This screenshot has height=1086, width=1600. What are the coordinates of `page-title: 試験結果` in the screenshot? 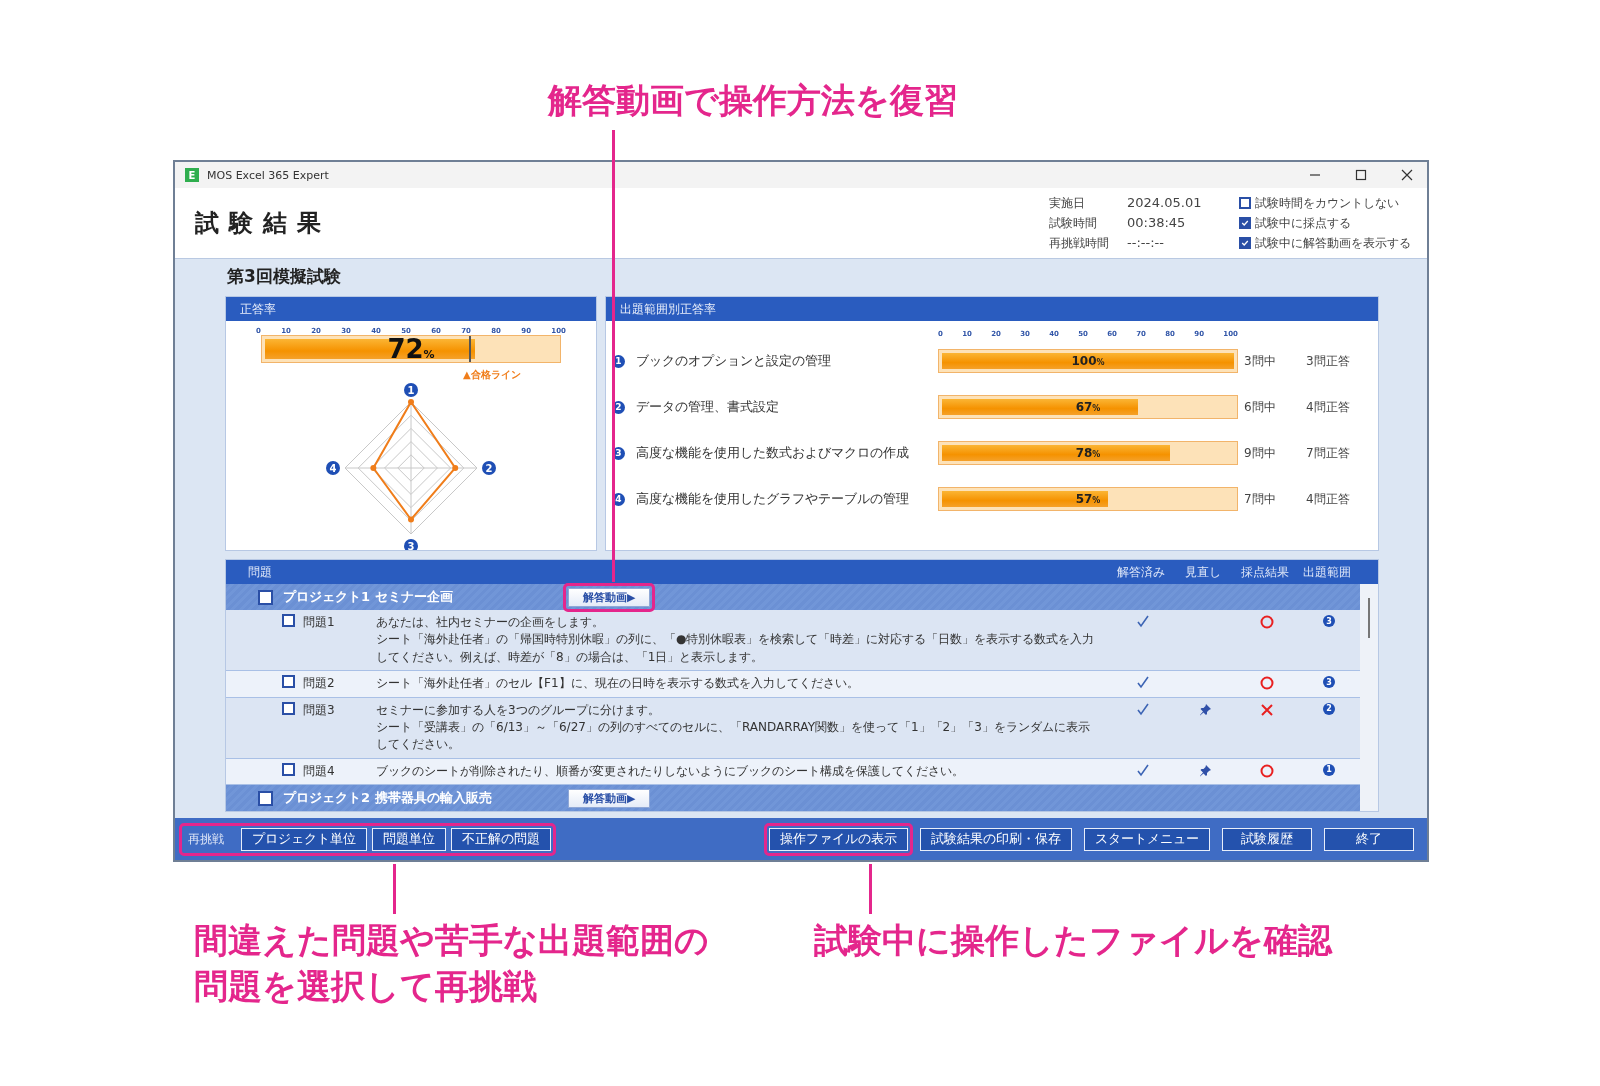 It's located at (263, 223).